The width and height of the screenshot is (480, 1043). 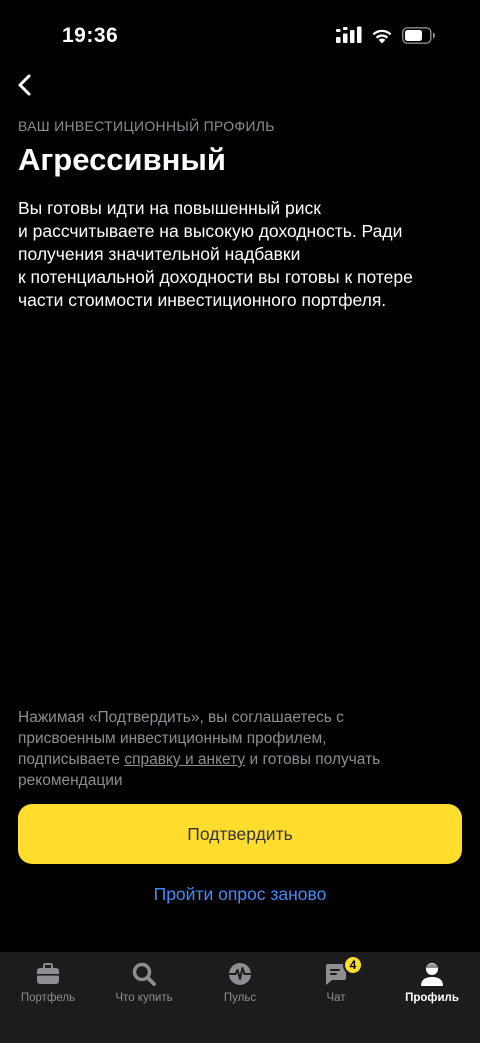 What do you see at coordinates (353, 965) in the screenshot?
I see `chat-unread-badge: 4` at bounding box center [353, 965].